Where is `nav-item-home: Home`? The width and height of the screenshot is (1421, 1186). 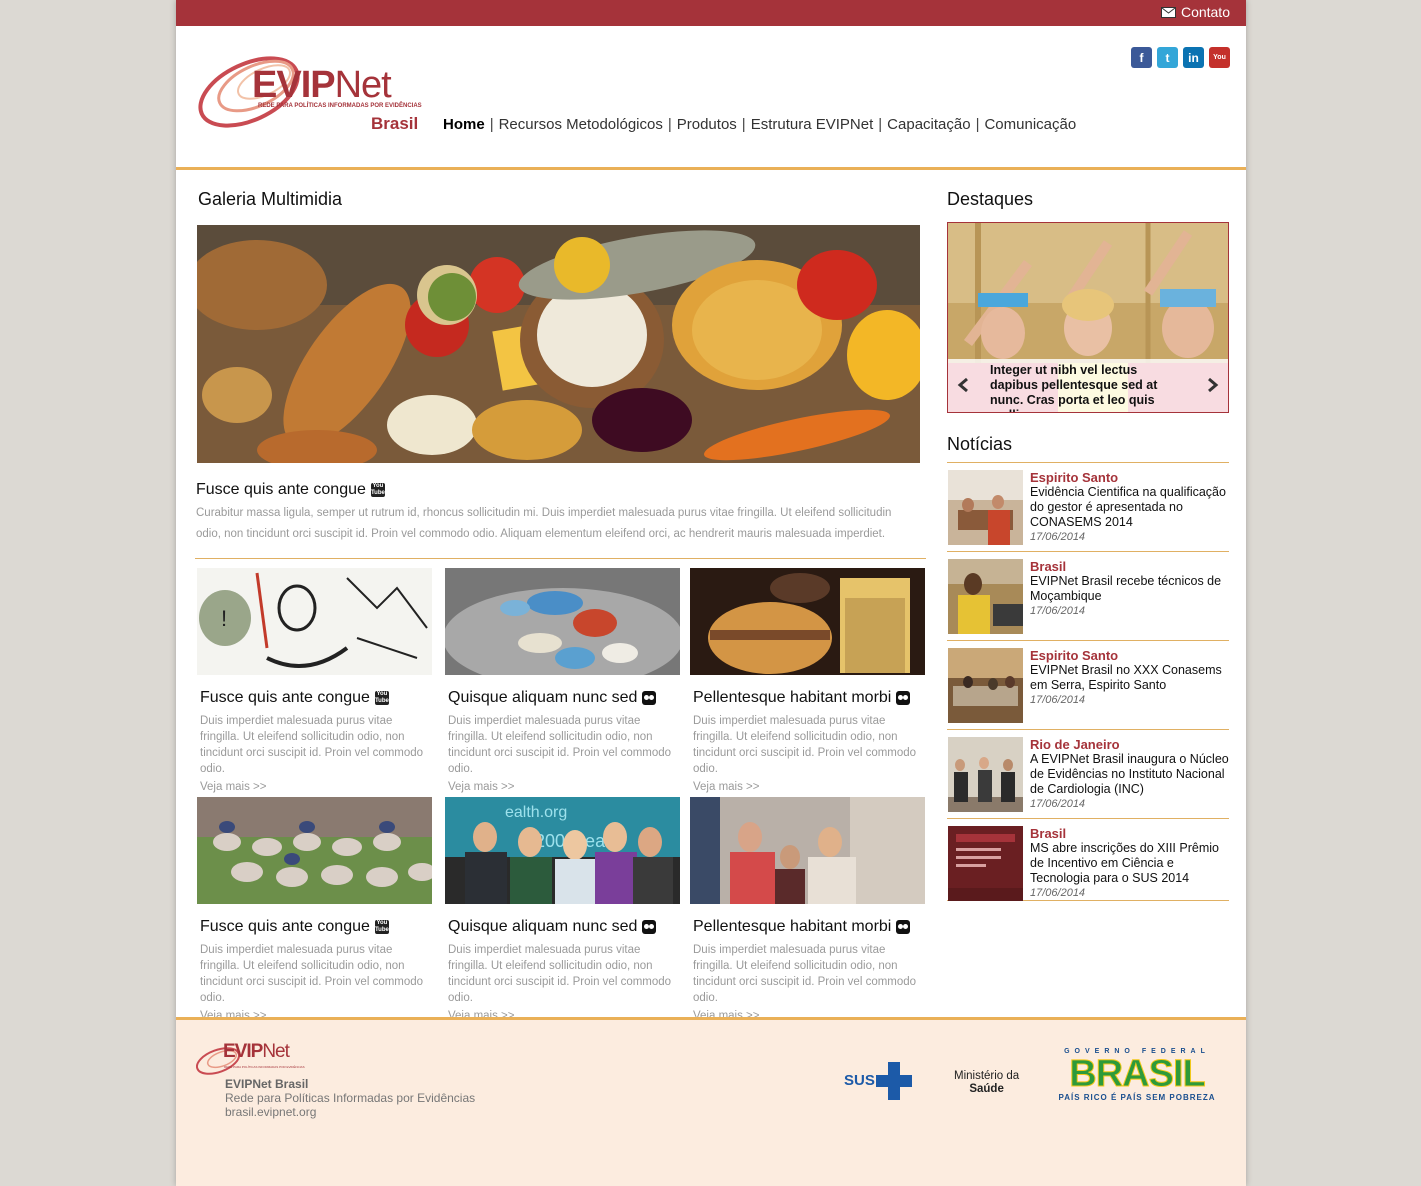
nav-item-home: Home is located at coordinates (464, 124).